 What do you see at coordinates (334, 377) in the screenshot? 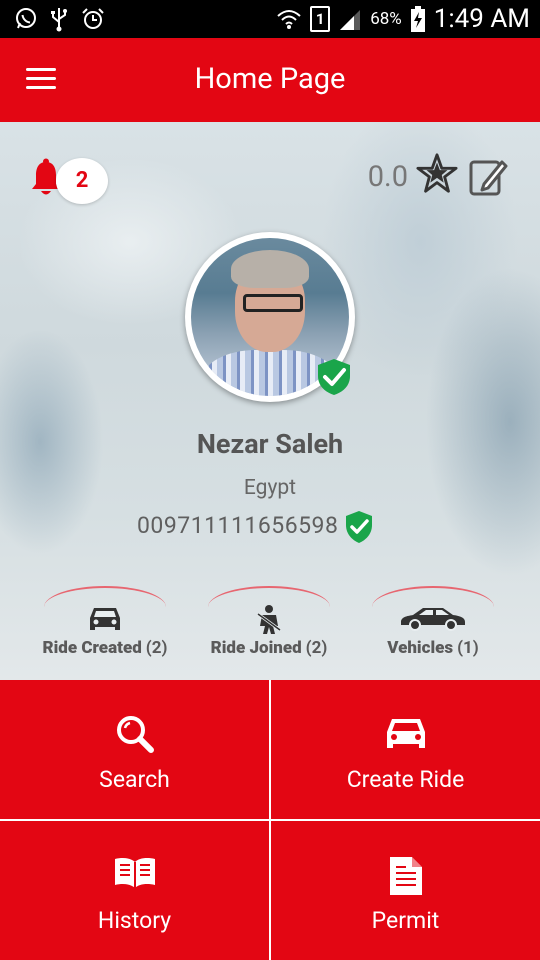
I see `verified-badge-icon` at bounding box center [334, 377].